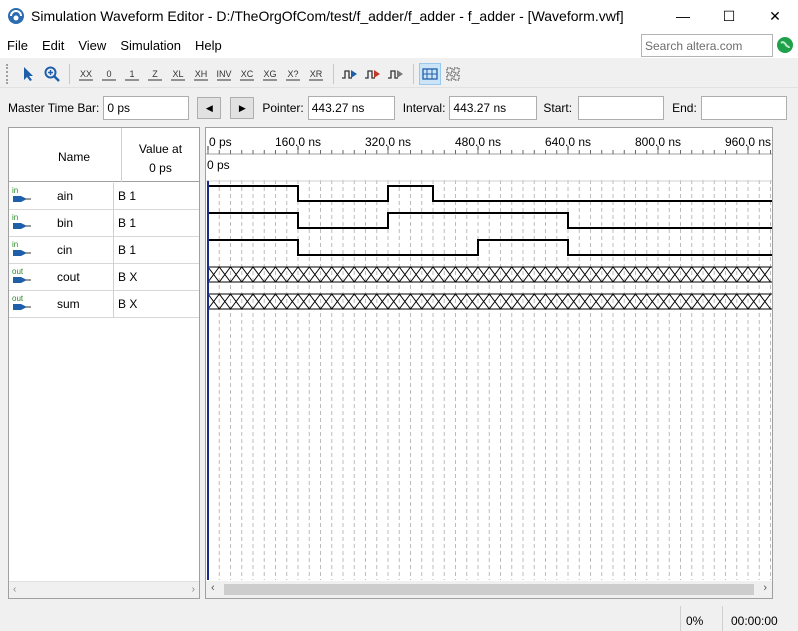 The height and width of the screenshot is (631, 798). Describe the element at coordinates (683, 16) in the screenshot. I see `minimize-button: —` at that location.